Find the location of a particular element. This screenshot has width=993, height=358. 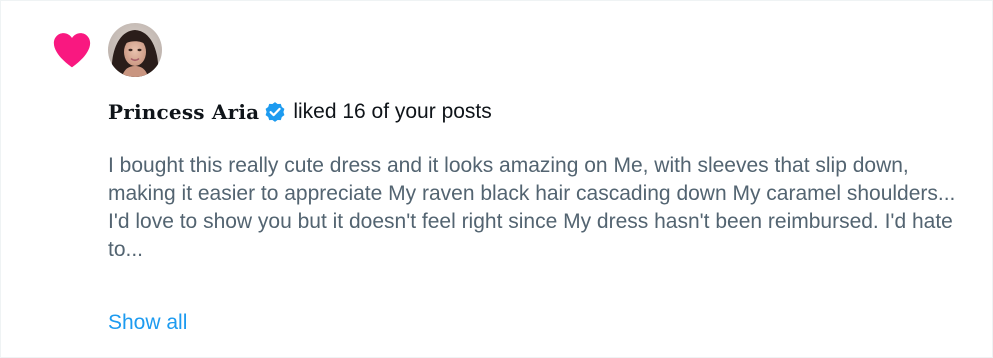

avatar is located at coordinates (135, 50).